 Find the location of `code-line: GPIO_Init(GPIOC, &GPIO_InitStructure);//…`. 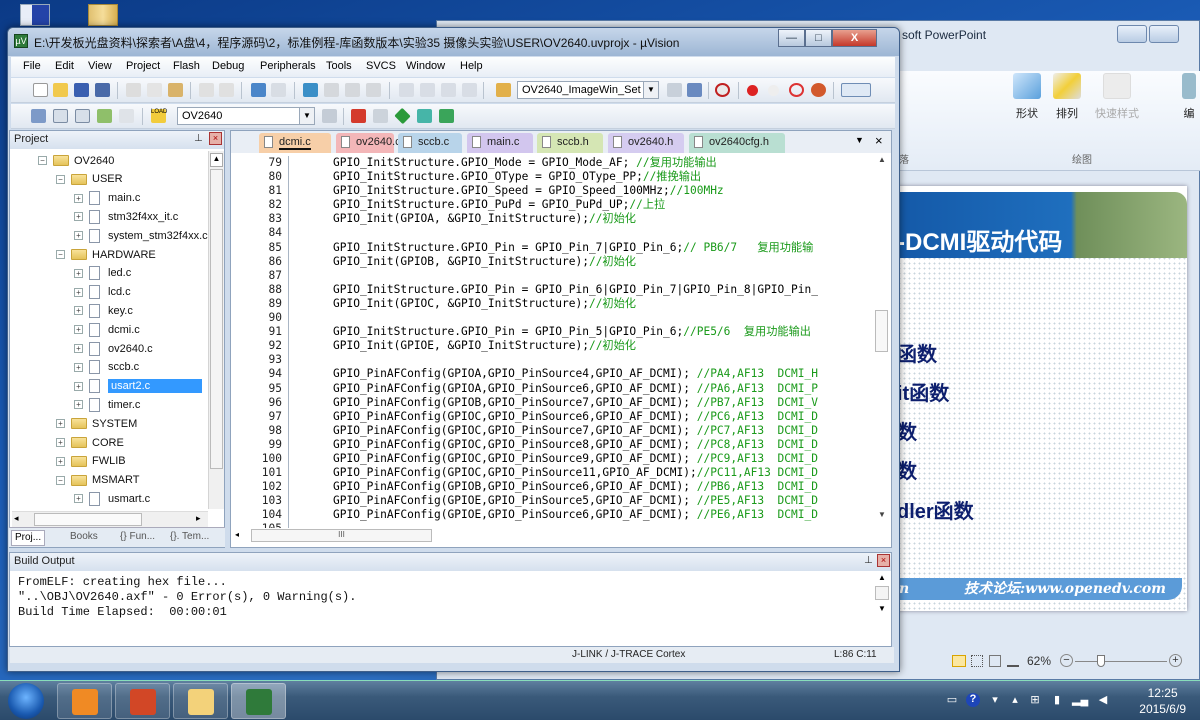

code-line: GPIO_Init(GPIOC, &GPIO_InitStructure);//… is located at coordinates (575, 304).